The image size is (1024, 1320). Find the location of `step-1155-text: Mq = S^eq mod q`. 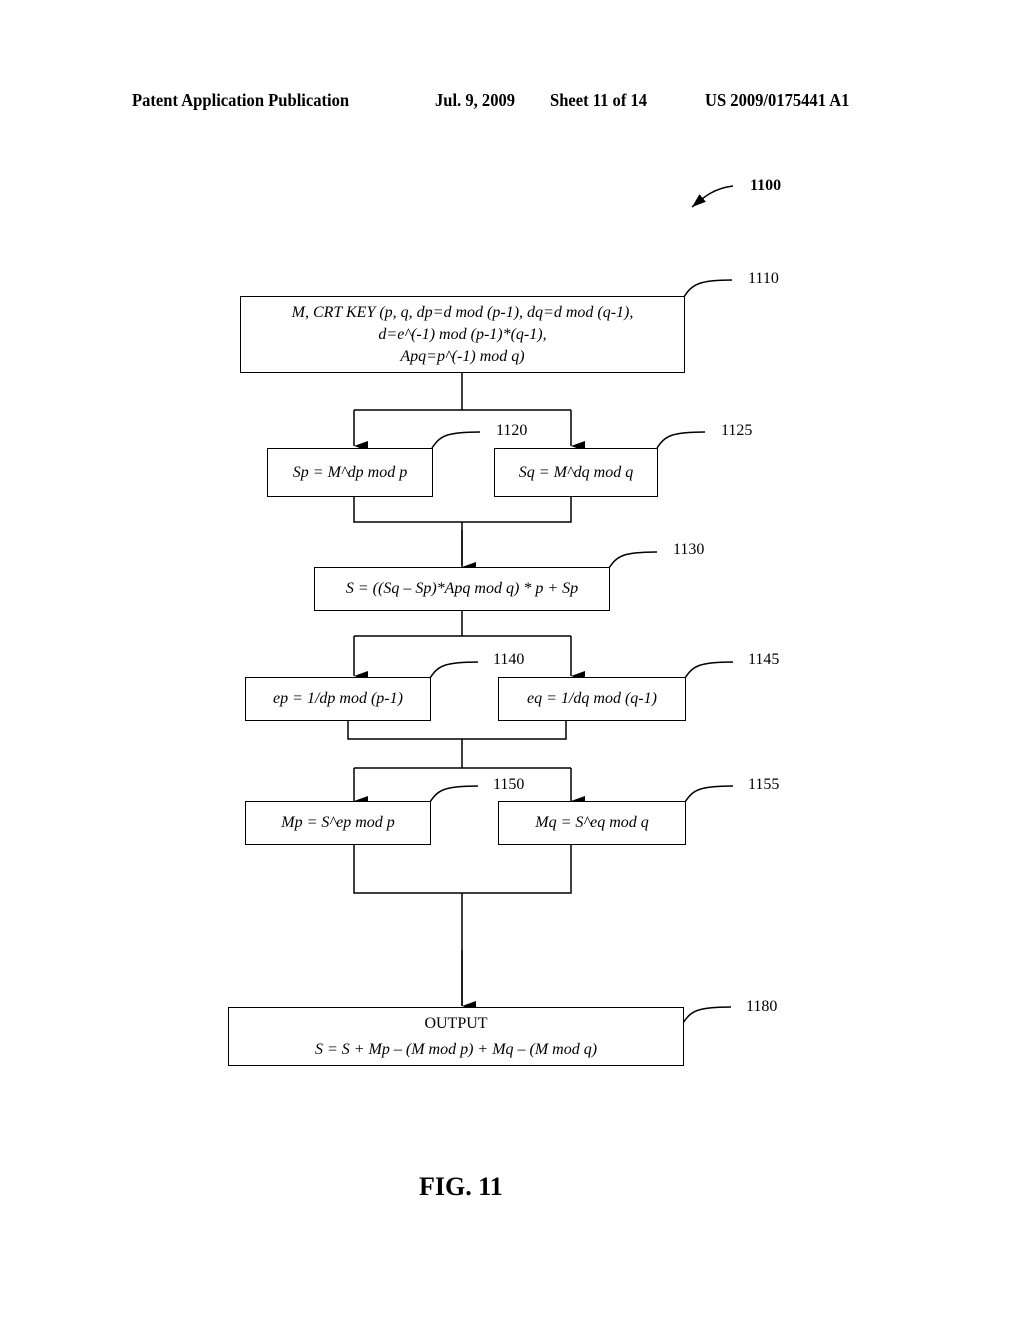

step-1155-text: Mq = S^eq mod q is located at coordinates (592, 822).